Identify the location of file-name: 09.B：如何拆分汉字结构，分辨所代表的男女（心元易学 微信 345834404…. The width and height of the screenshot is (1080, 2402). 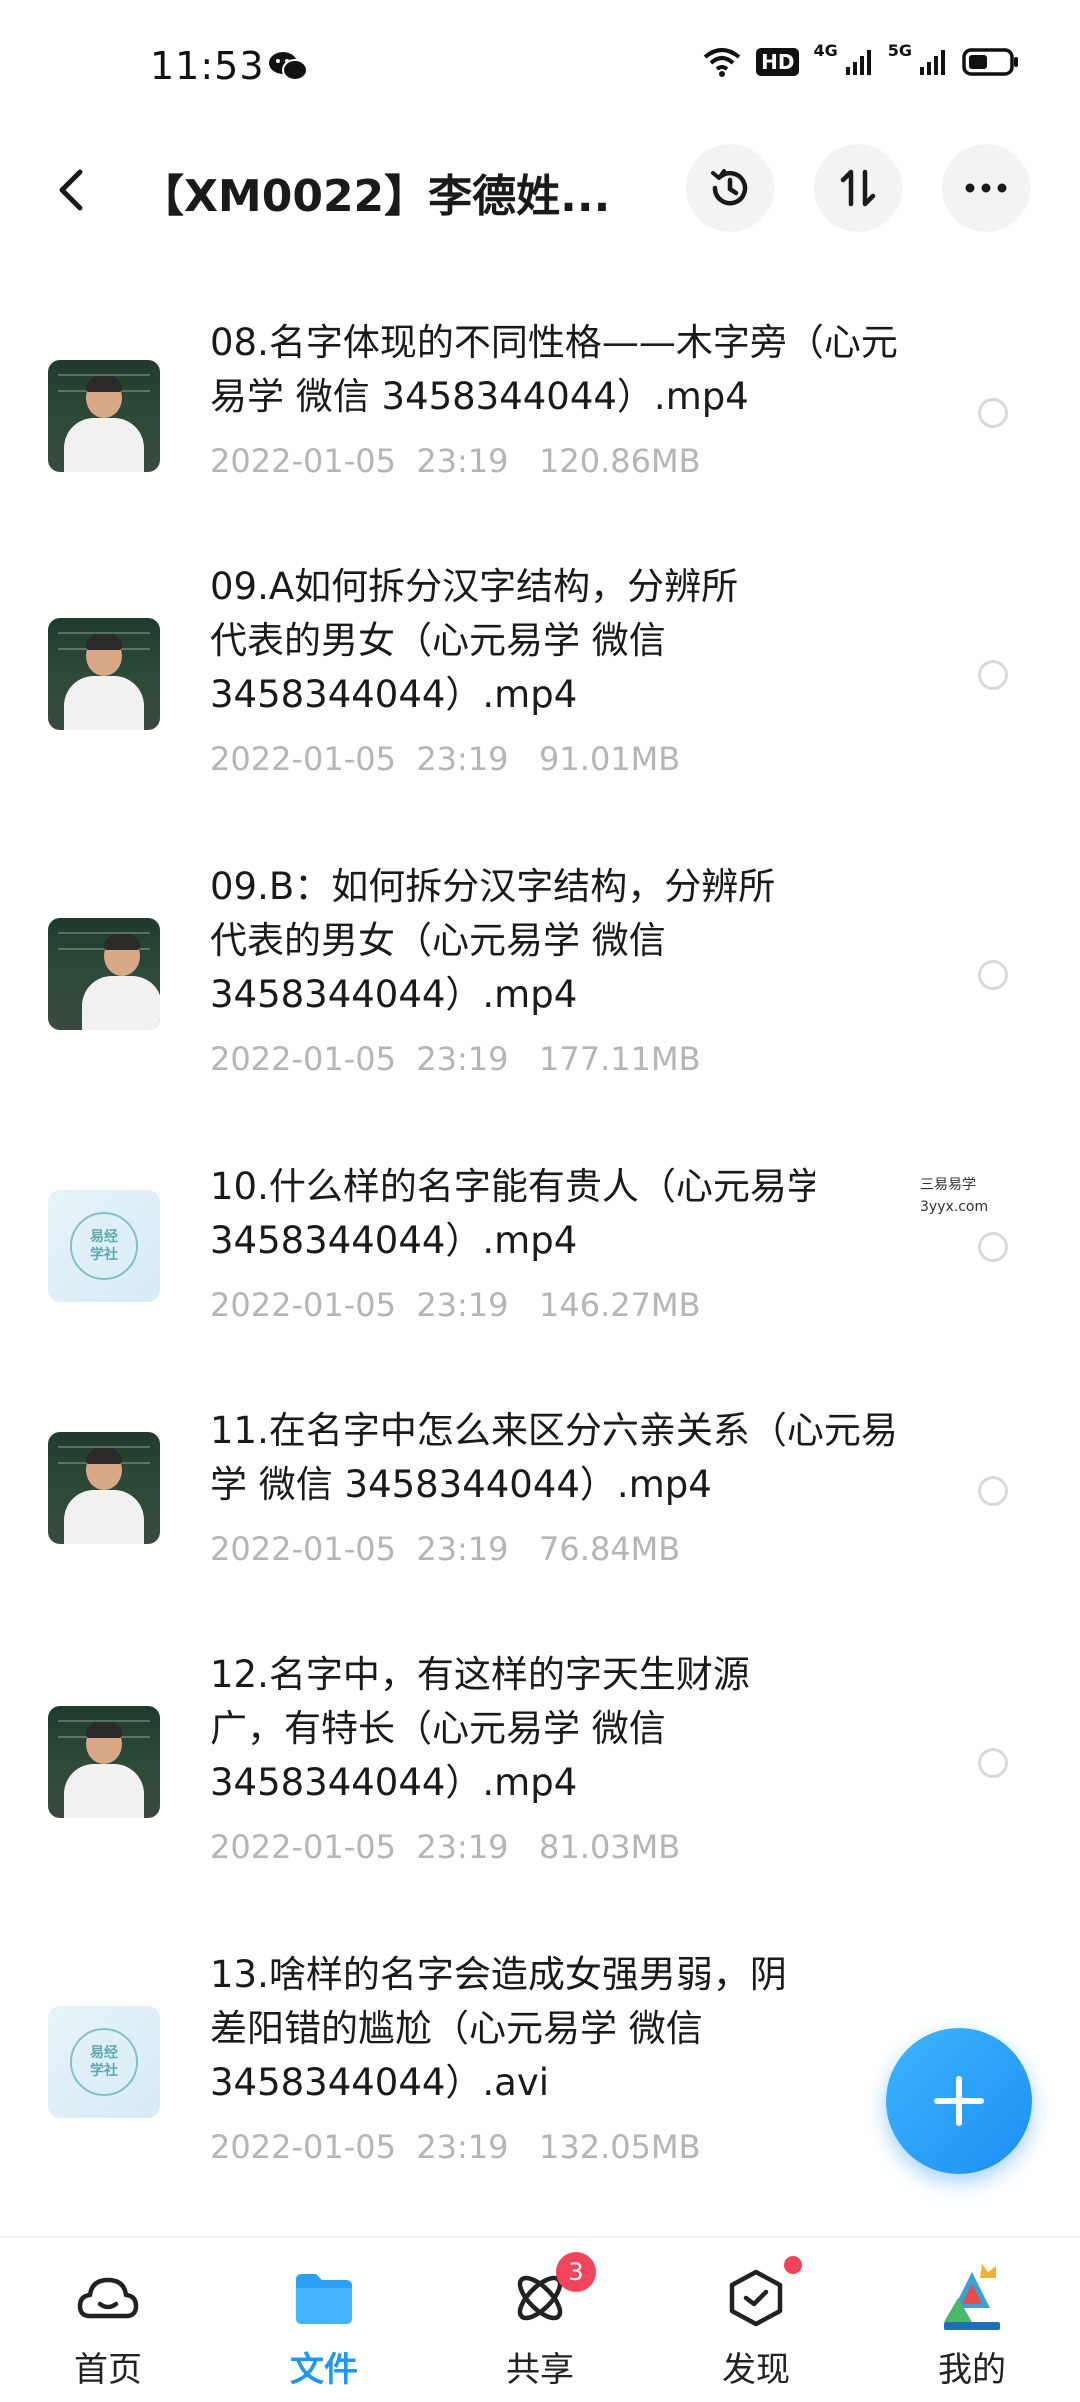
(493, 940).